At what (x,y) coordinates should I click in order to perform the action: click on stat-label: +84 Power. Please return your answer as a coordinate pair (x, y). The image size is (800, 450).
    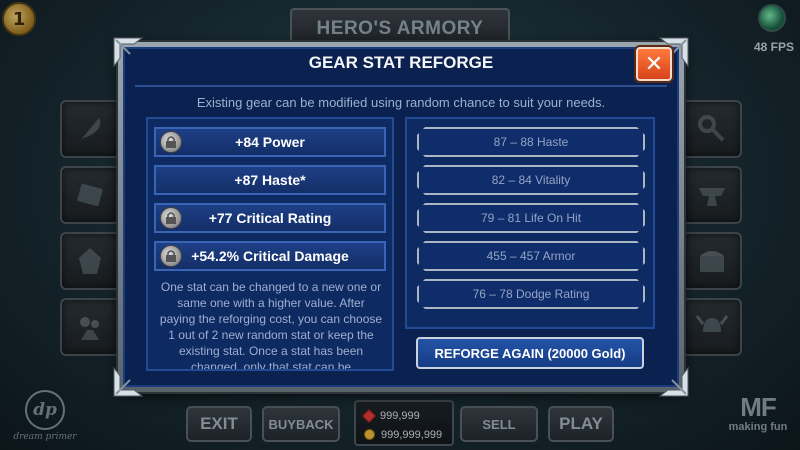
    Looking at the image, I should click on (270, 142).